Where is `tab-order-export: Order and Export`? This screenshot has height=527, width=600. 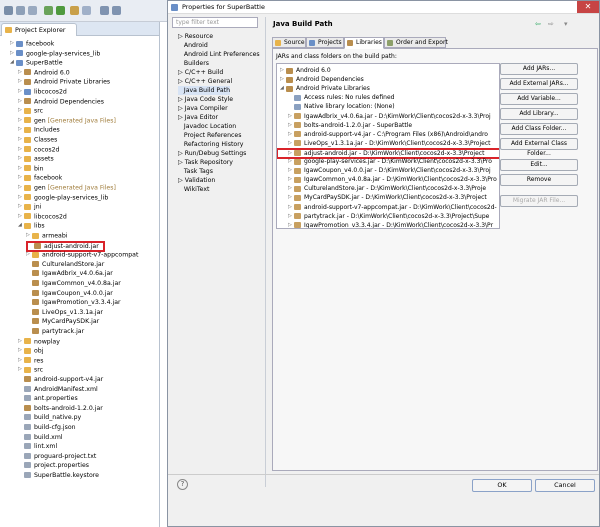
tab-order-export: Order and Export is located at coordinates (416, 42).